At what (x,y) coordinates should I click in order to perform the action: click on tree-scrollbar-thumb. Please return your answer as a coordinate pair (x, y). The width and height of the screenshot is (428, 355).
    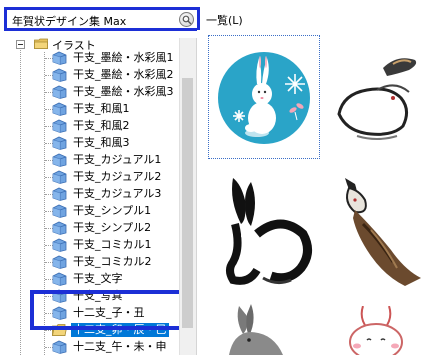
    Looking at the image, I should click on (187, 203).